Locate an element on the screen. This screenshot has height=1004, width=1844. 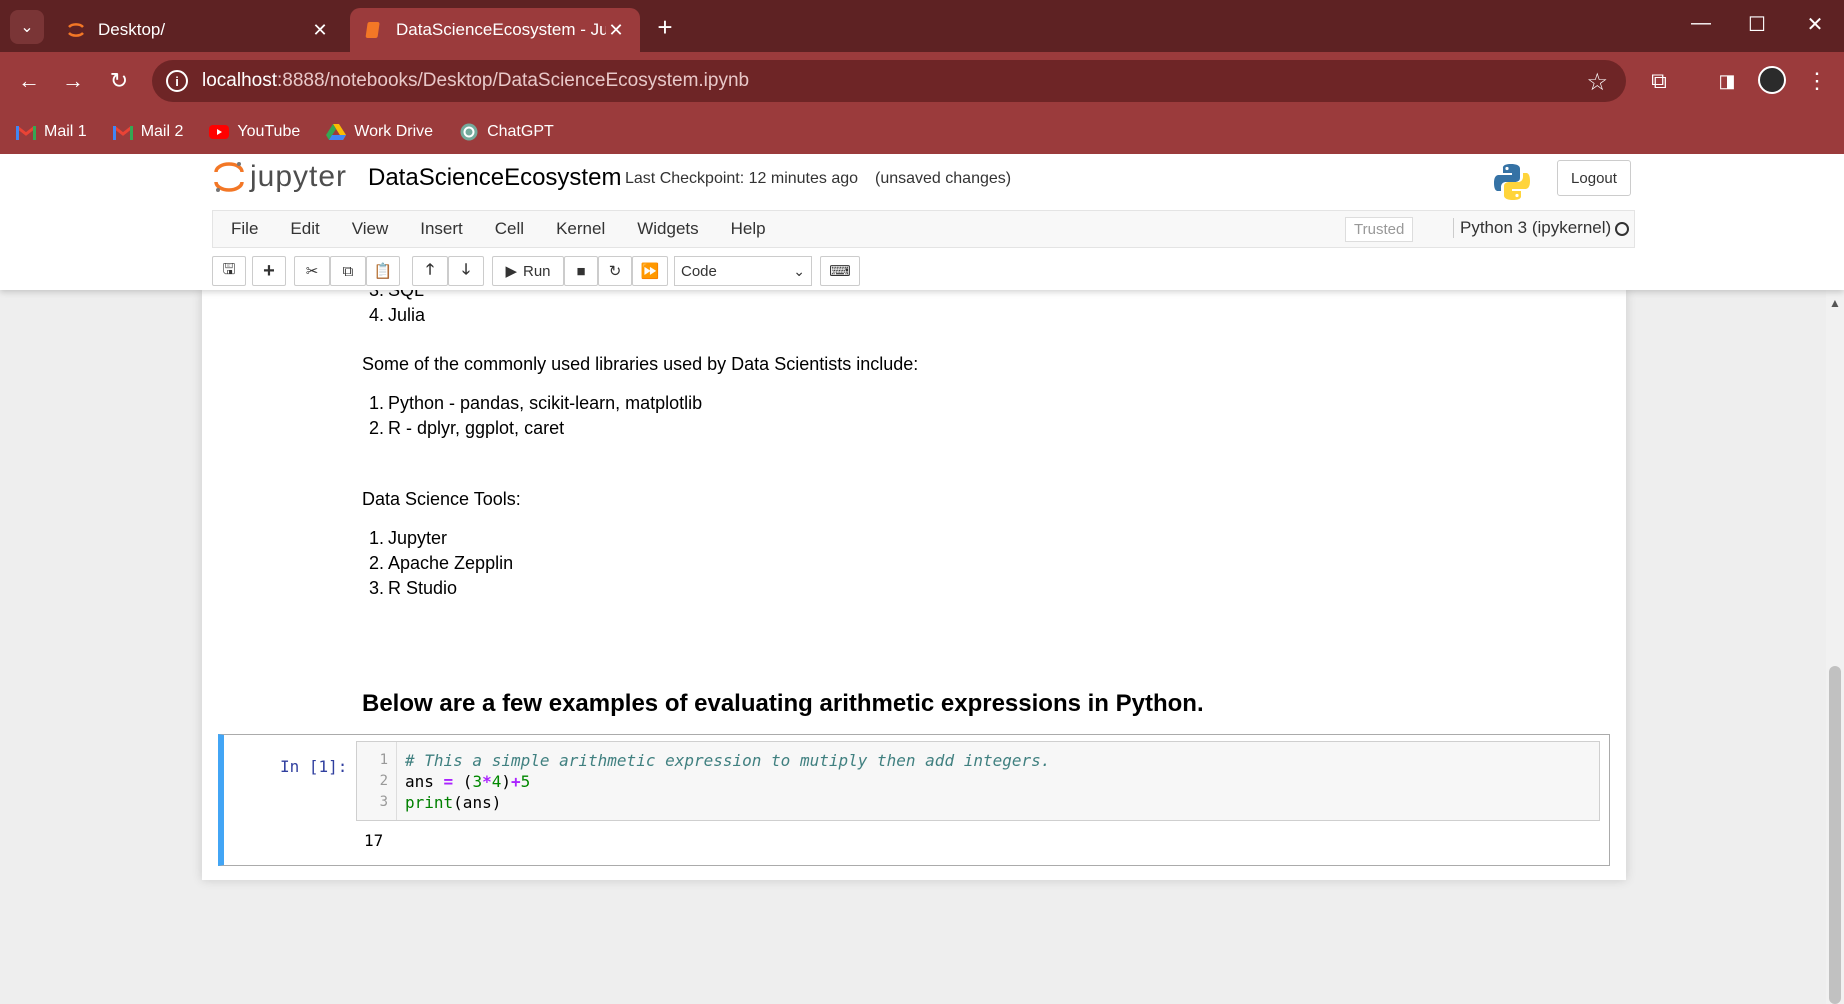
command-palette-button: ⌨ is located at coordinates (840, 271).